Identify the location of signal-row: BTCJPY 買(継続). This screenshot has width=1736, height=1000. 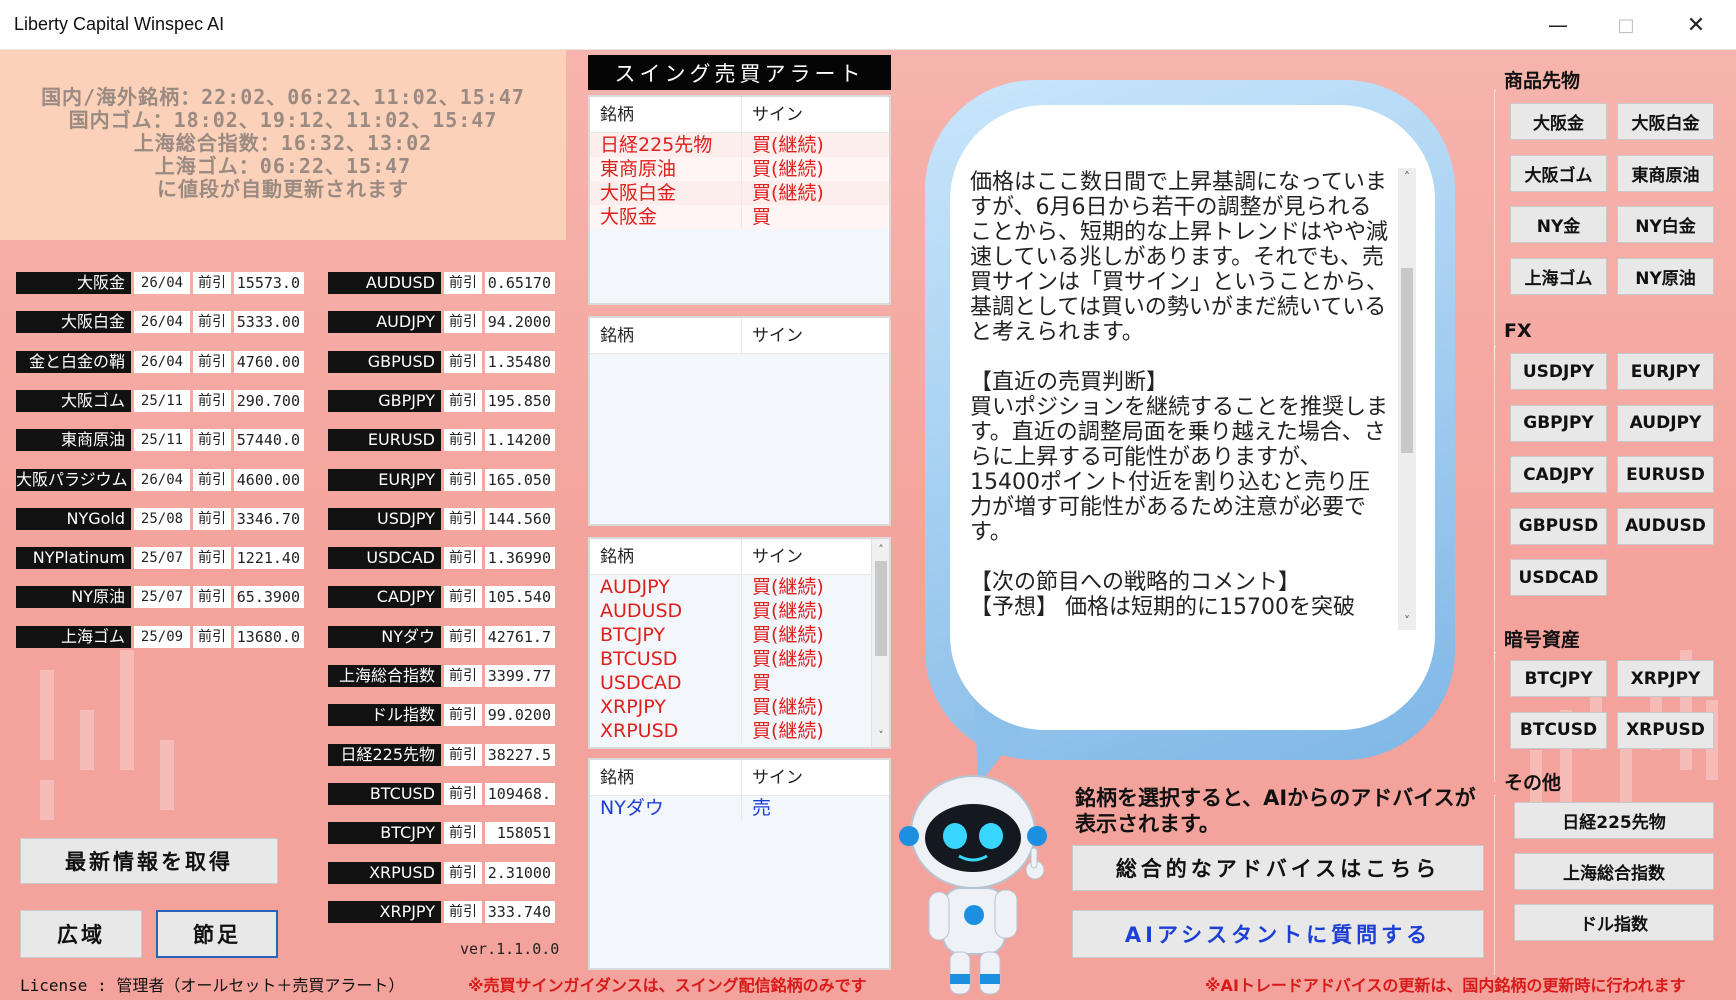
(739, 635).